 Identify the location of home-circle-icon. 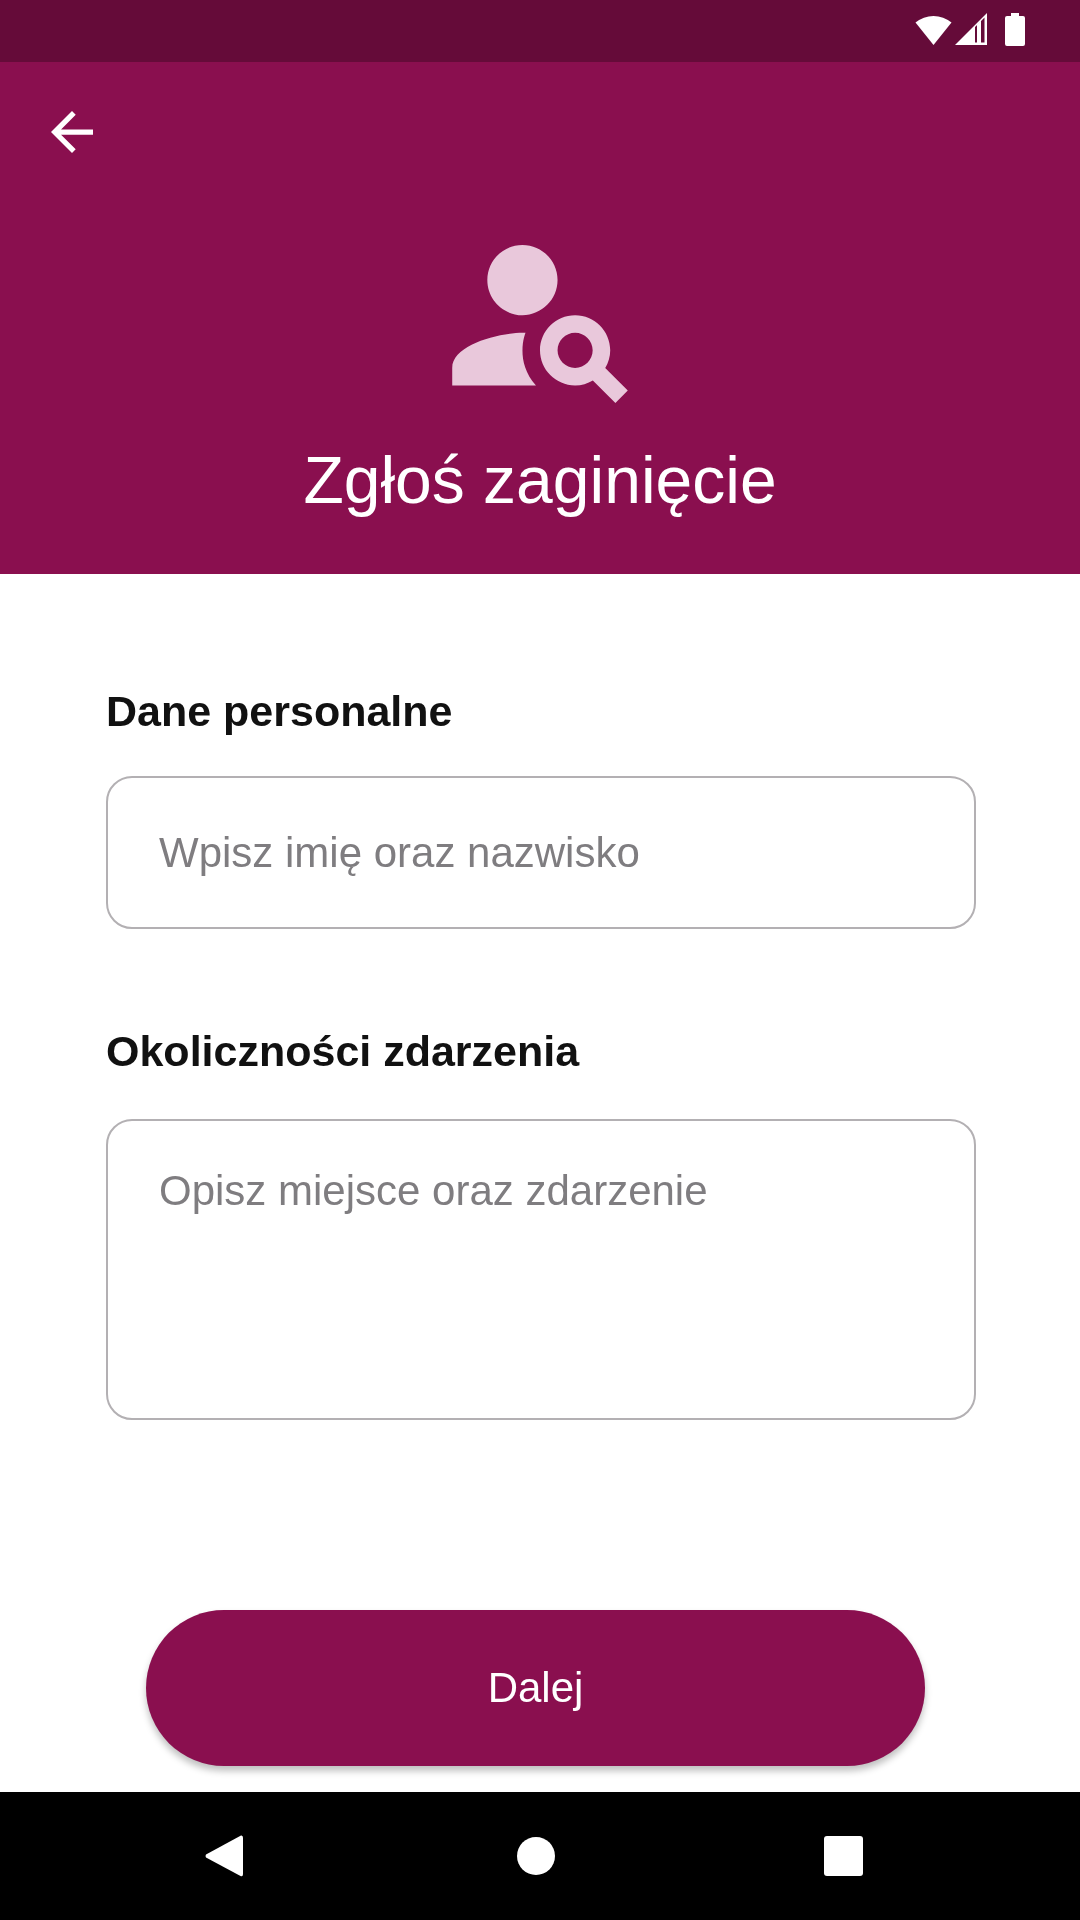
(536, 1856).